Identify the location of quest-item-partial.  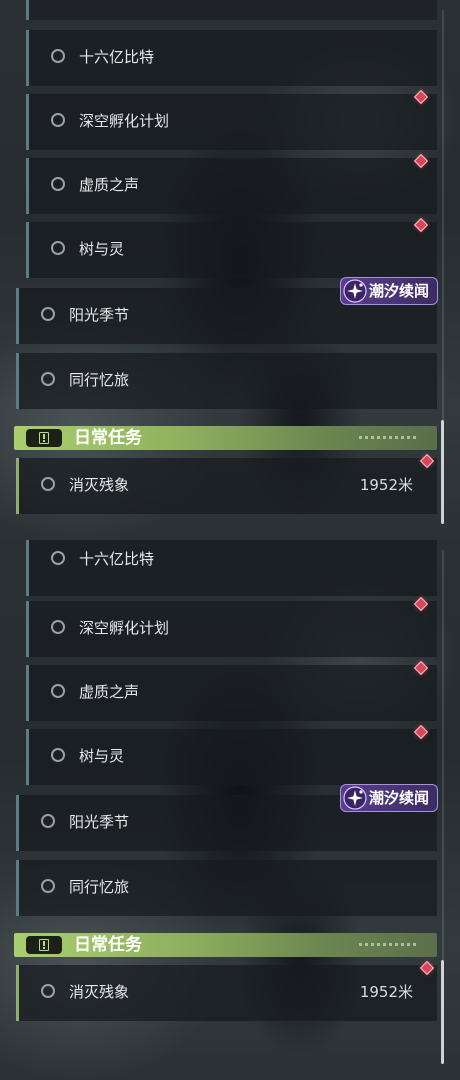
(231, 10).